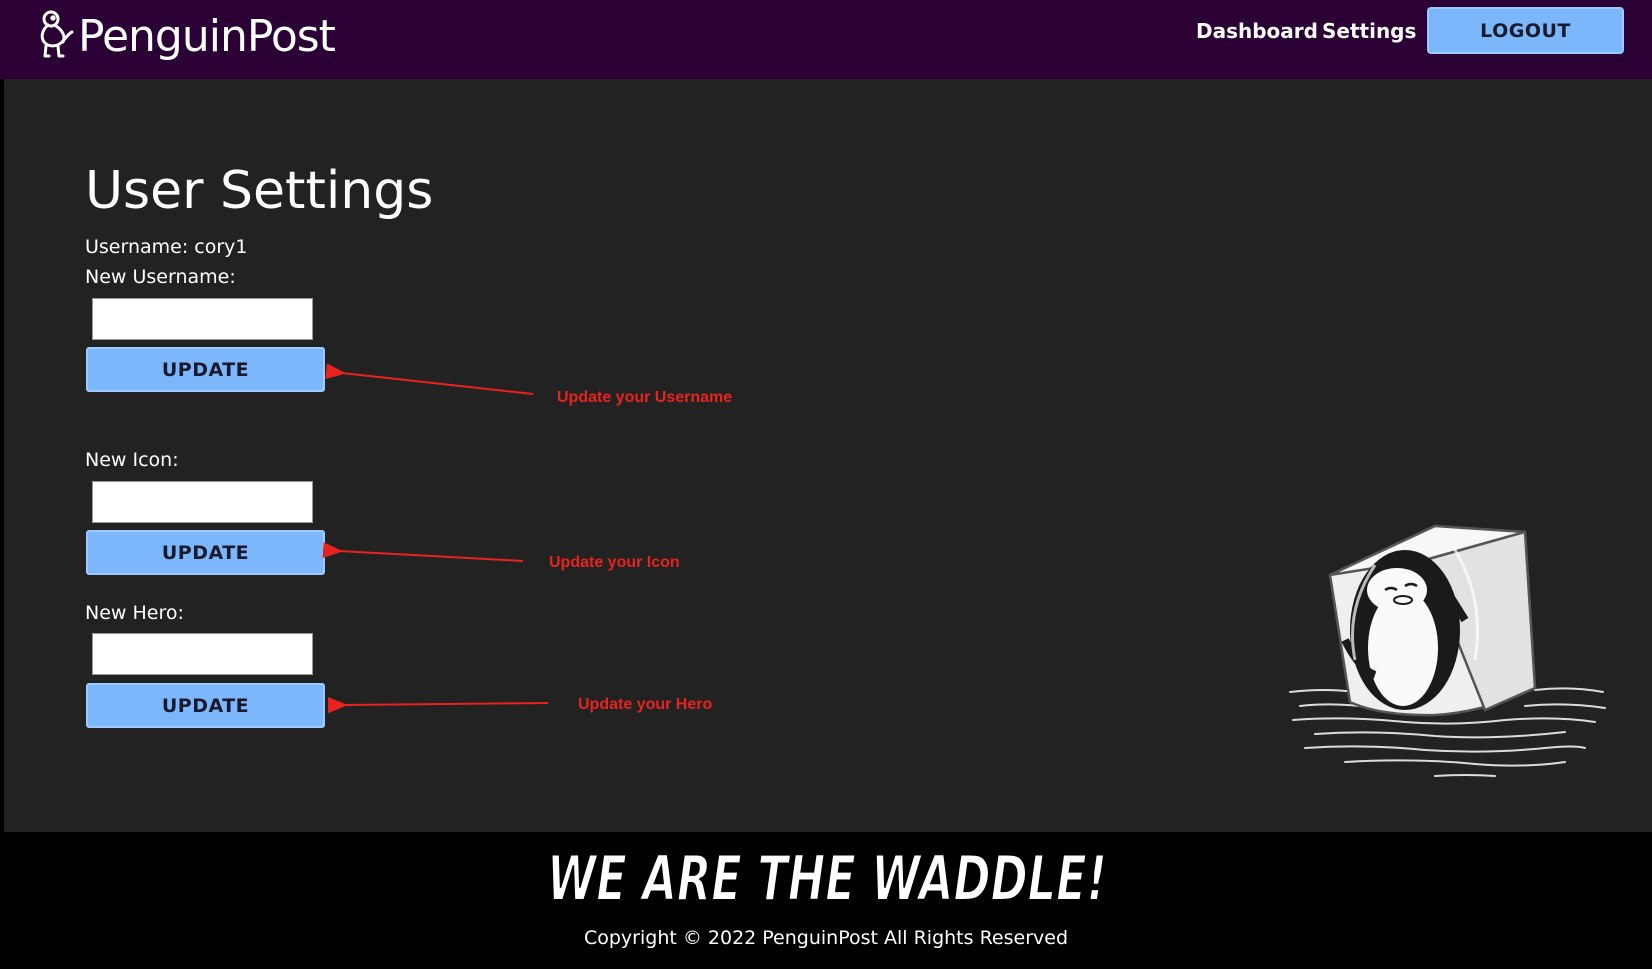 This screenshot has width=1652, height=969. What do you see at coordinates (202, 502) in the screenshot?
I see `new-icon-input` at bounding box center [202, 502].